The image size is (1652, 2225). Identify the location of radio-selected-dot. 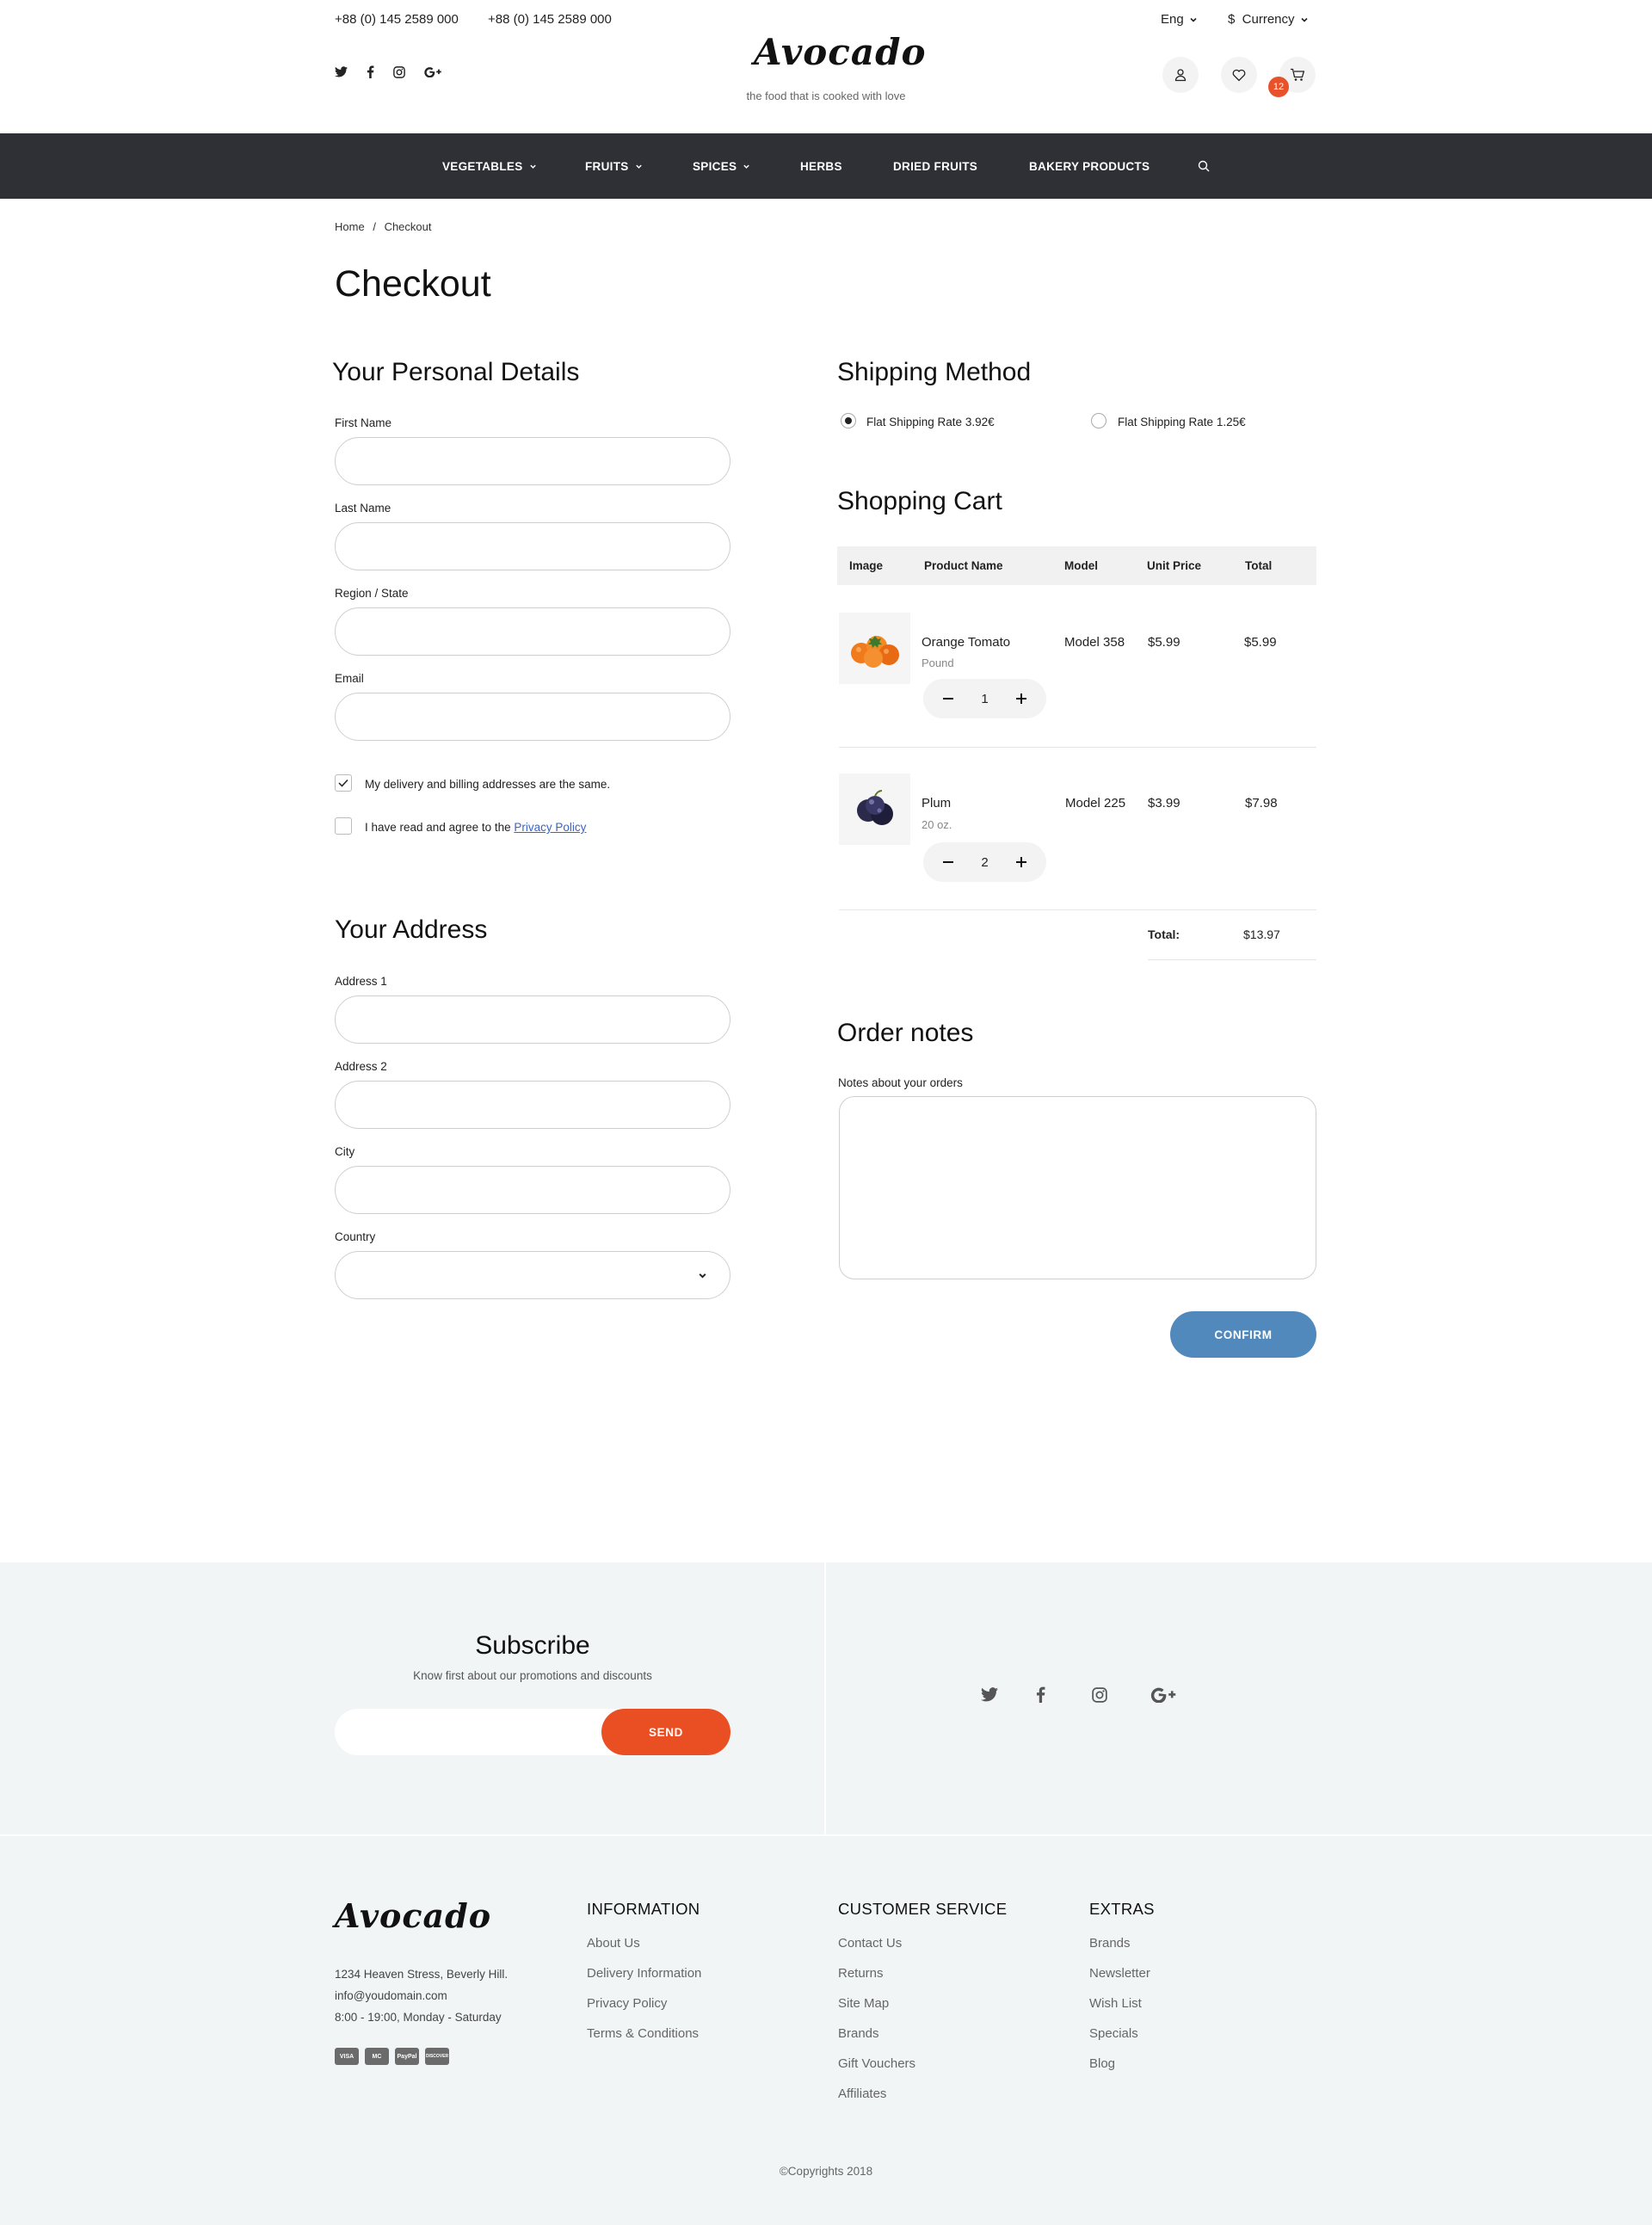
(848, 420).